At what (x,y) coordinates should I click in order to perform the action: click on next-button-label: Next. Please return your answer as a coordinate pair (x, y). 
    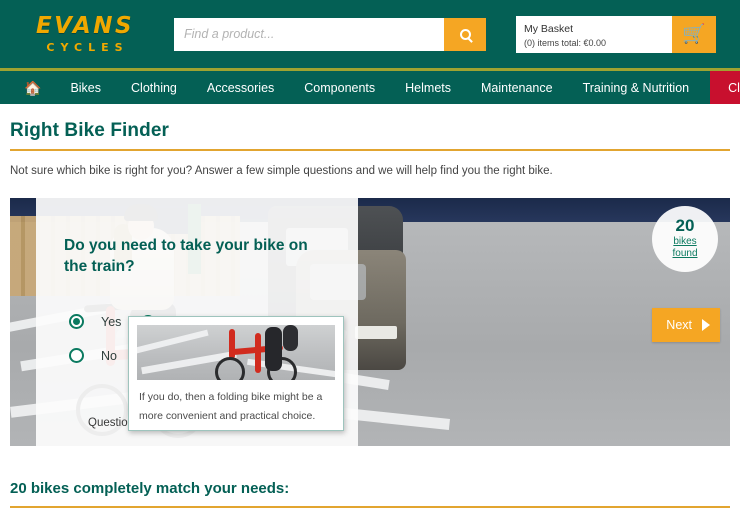
    Looking at the image, I should click on (679, 325).